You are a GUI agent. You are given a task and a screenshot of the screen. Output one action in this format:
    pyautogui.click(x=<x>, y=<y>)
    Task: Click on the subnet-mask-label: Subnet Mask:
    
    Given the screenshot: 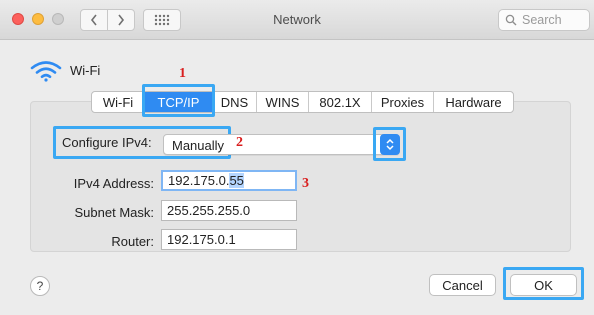 What is the action you would take?
    pyautogui.click(x=114, y=212)
    